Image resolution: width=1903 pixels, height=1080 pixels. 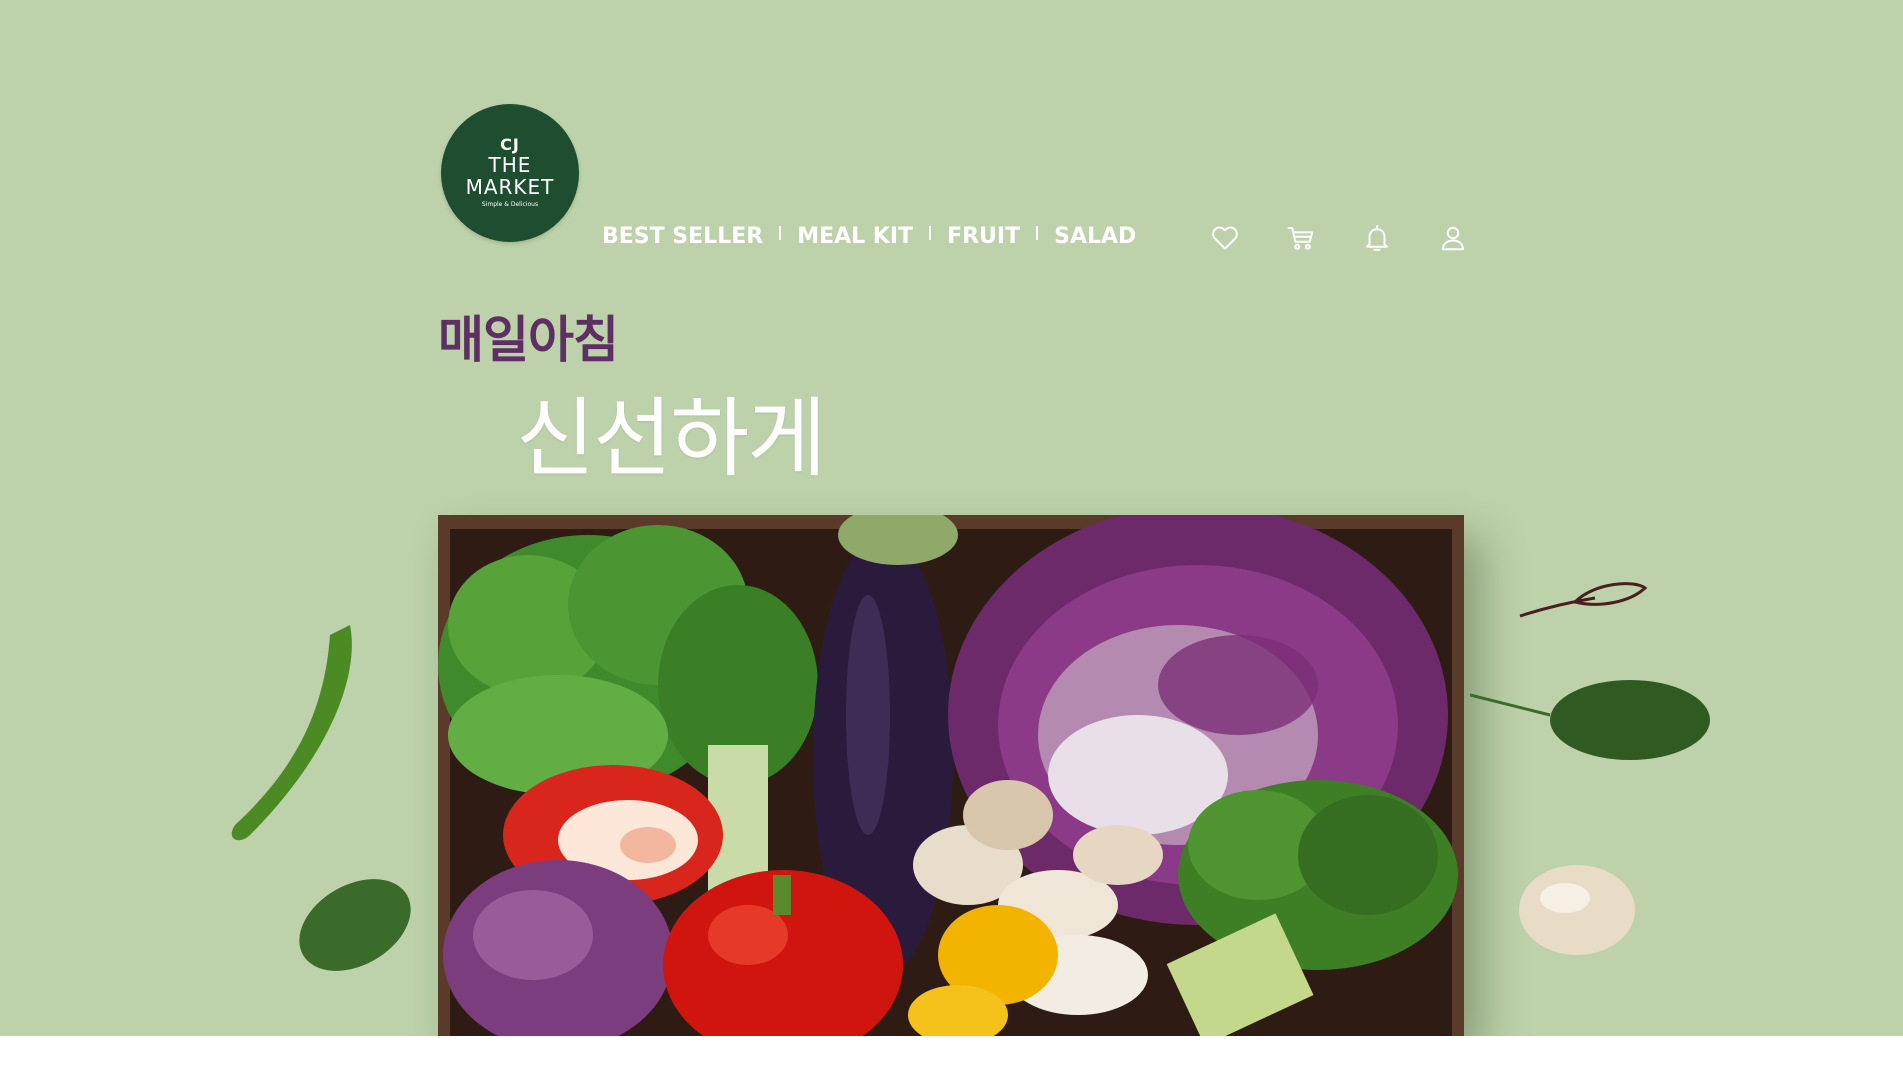 I want to click on wishlist-button, so click(x=1225, y=238).